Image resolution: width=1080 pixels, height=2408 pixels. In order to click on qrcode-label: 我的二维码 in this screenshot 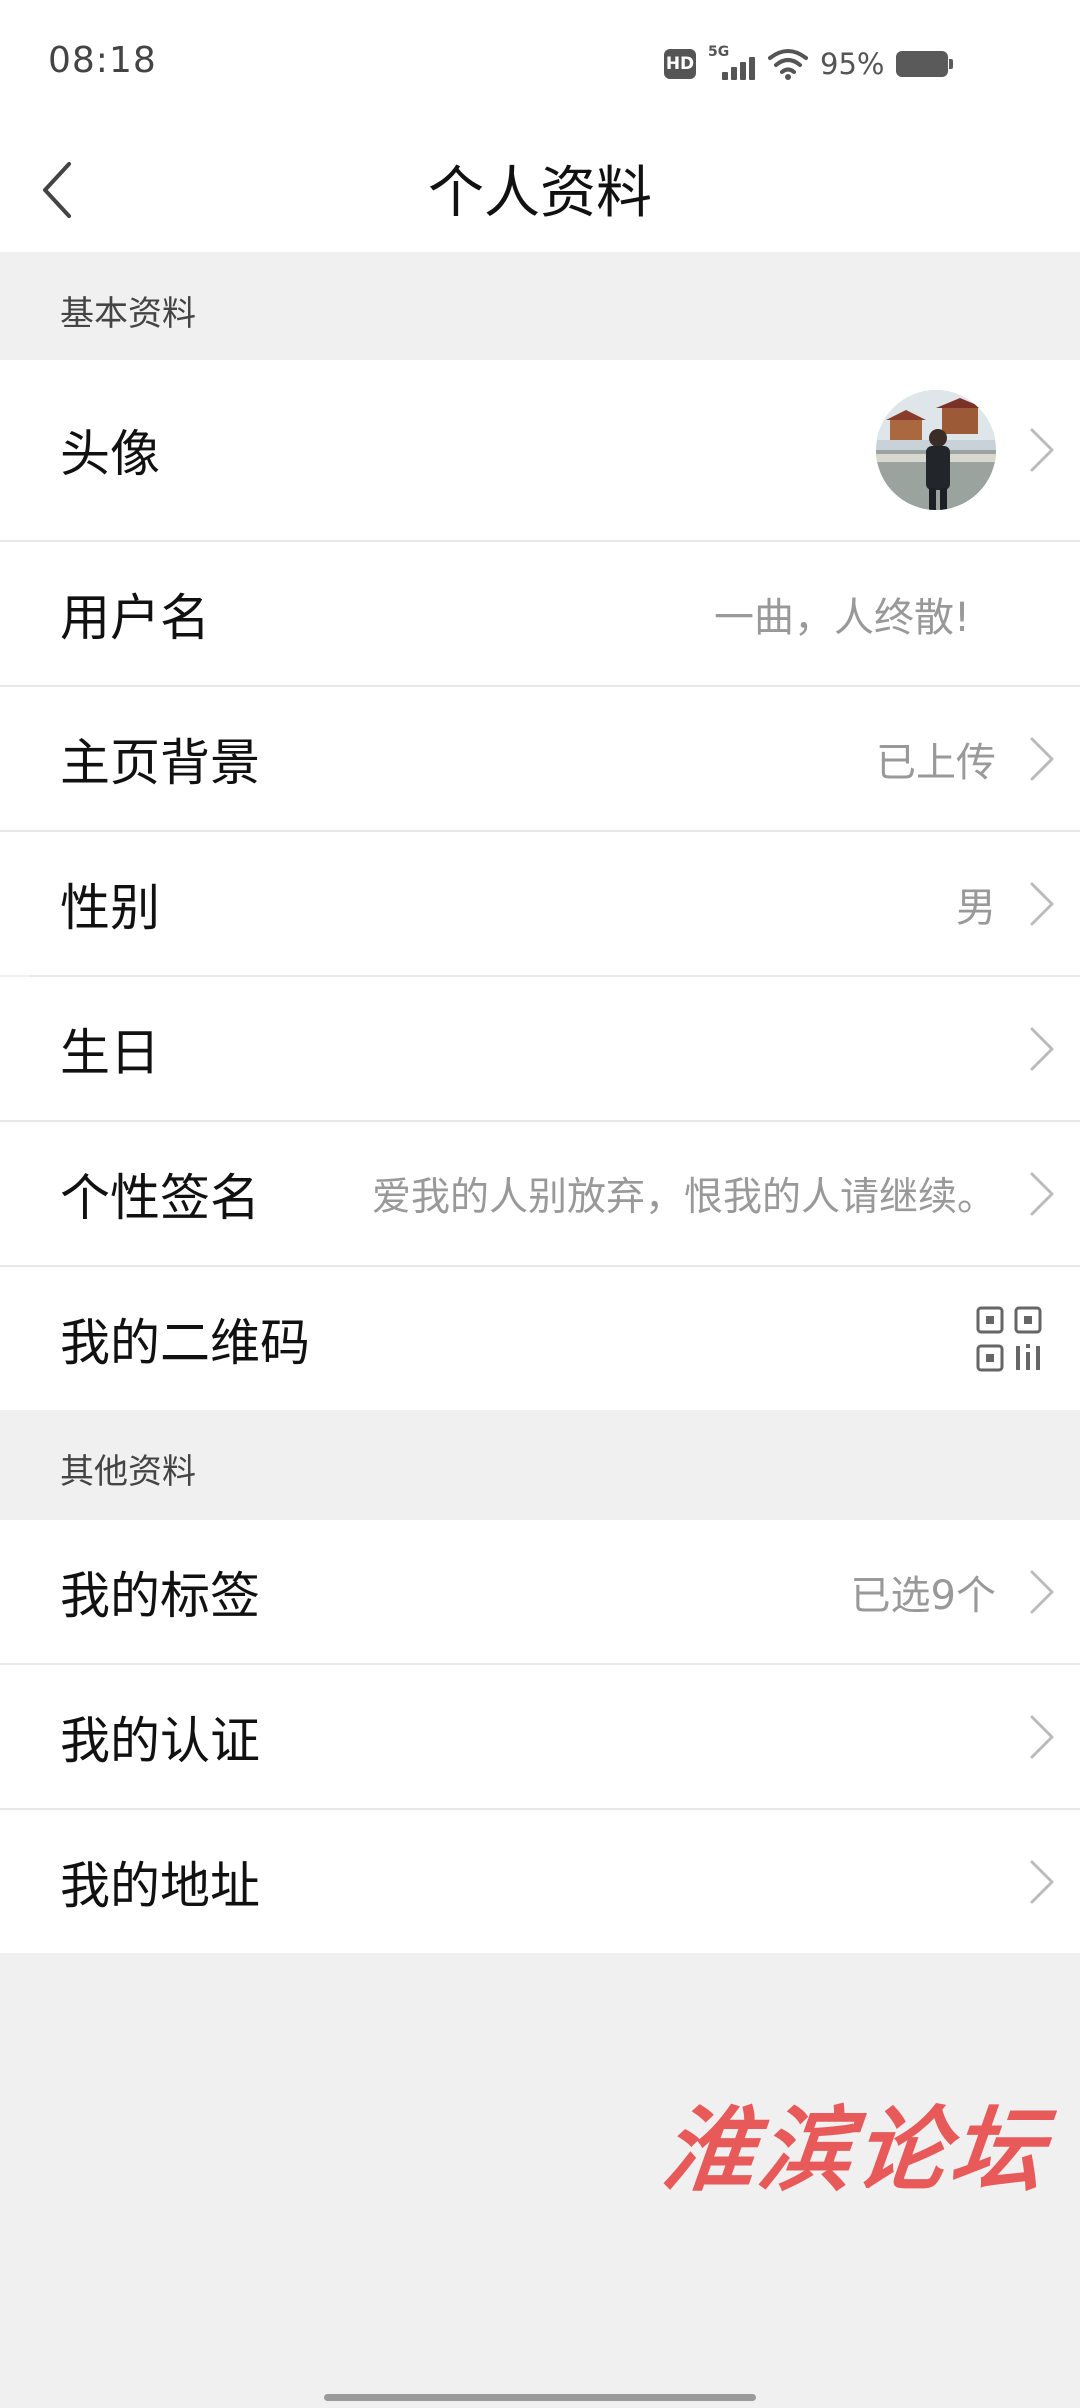, I will do `click(185, 1342)`.